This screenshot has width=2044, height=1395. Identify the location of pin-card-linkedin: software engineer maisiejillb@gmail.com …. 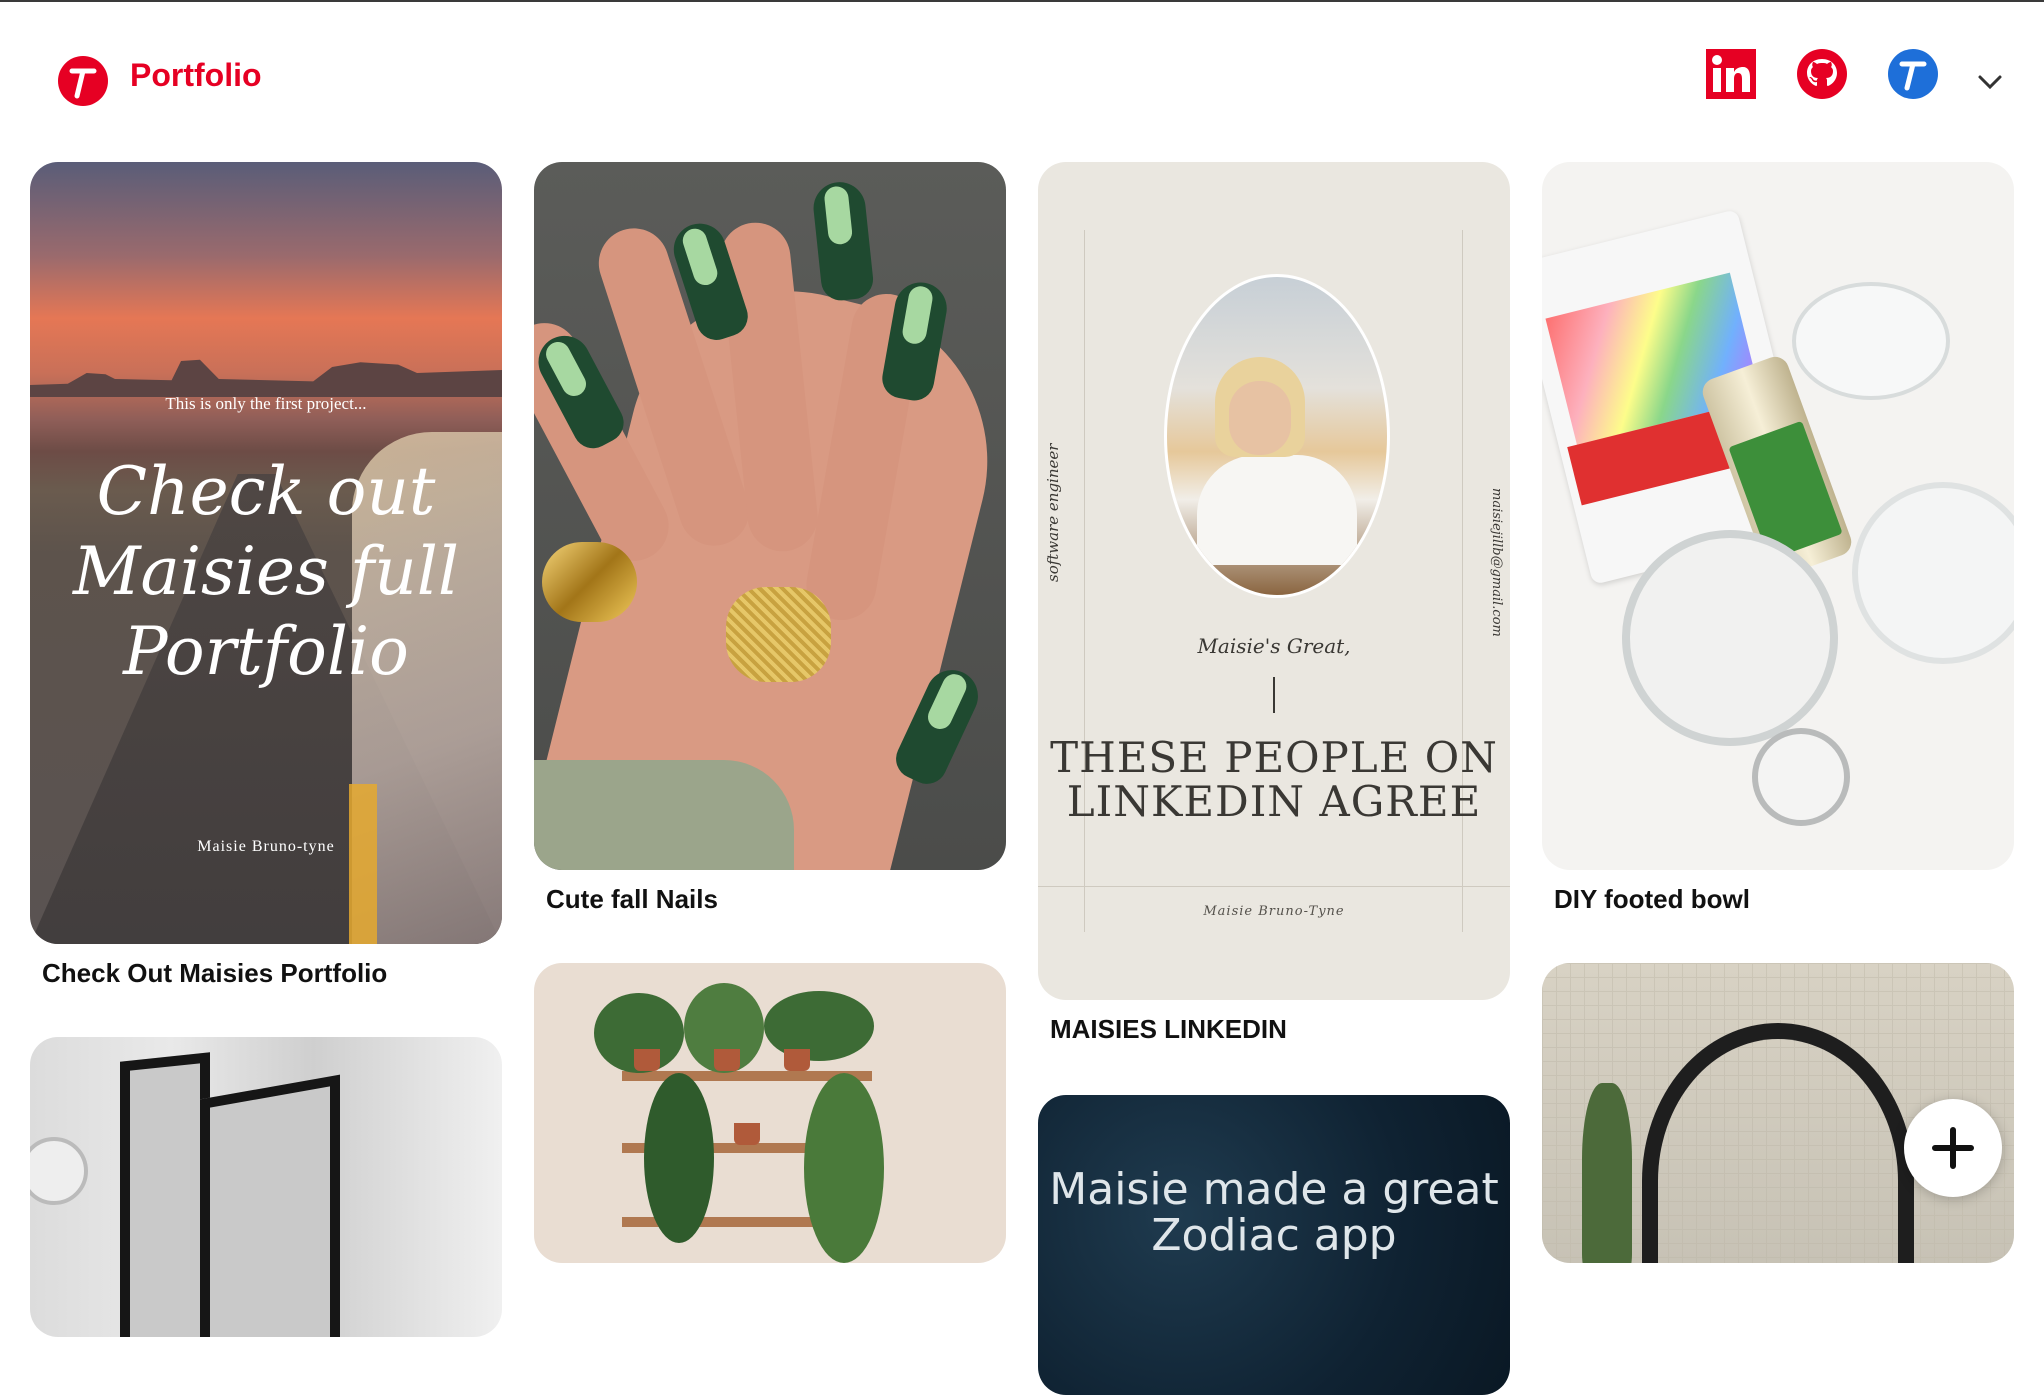
(1274, 603).